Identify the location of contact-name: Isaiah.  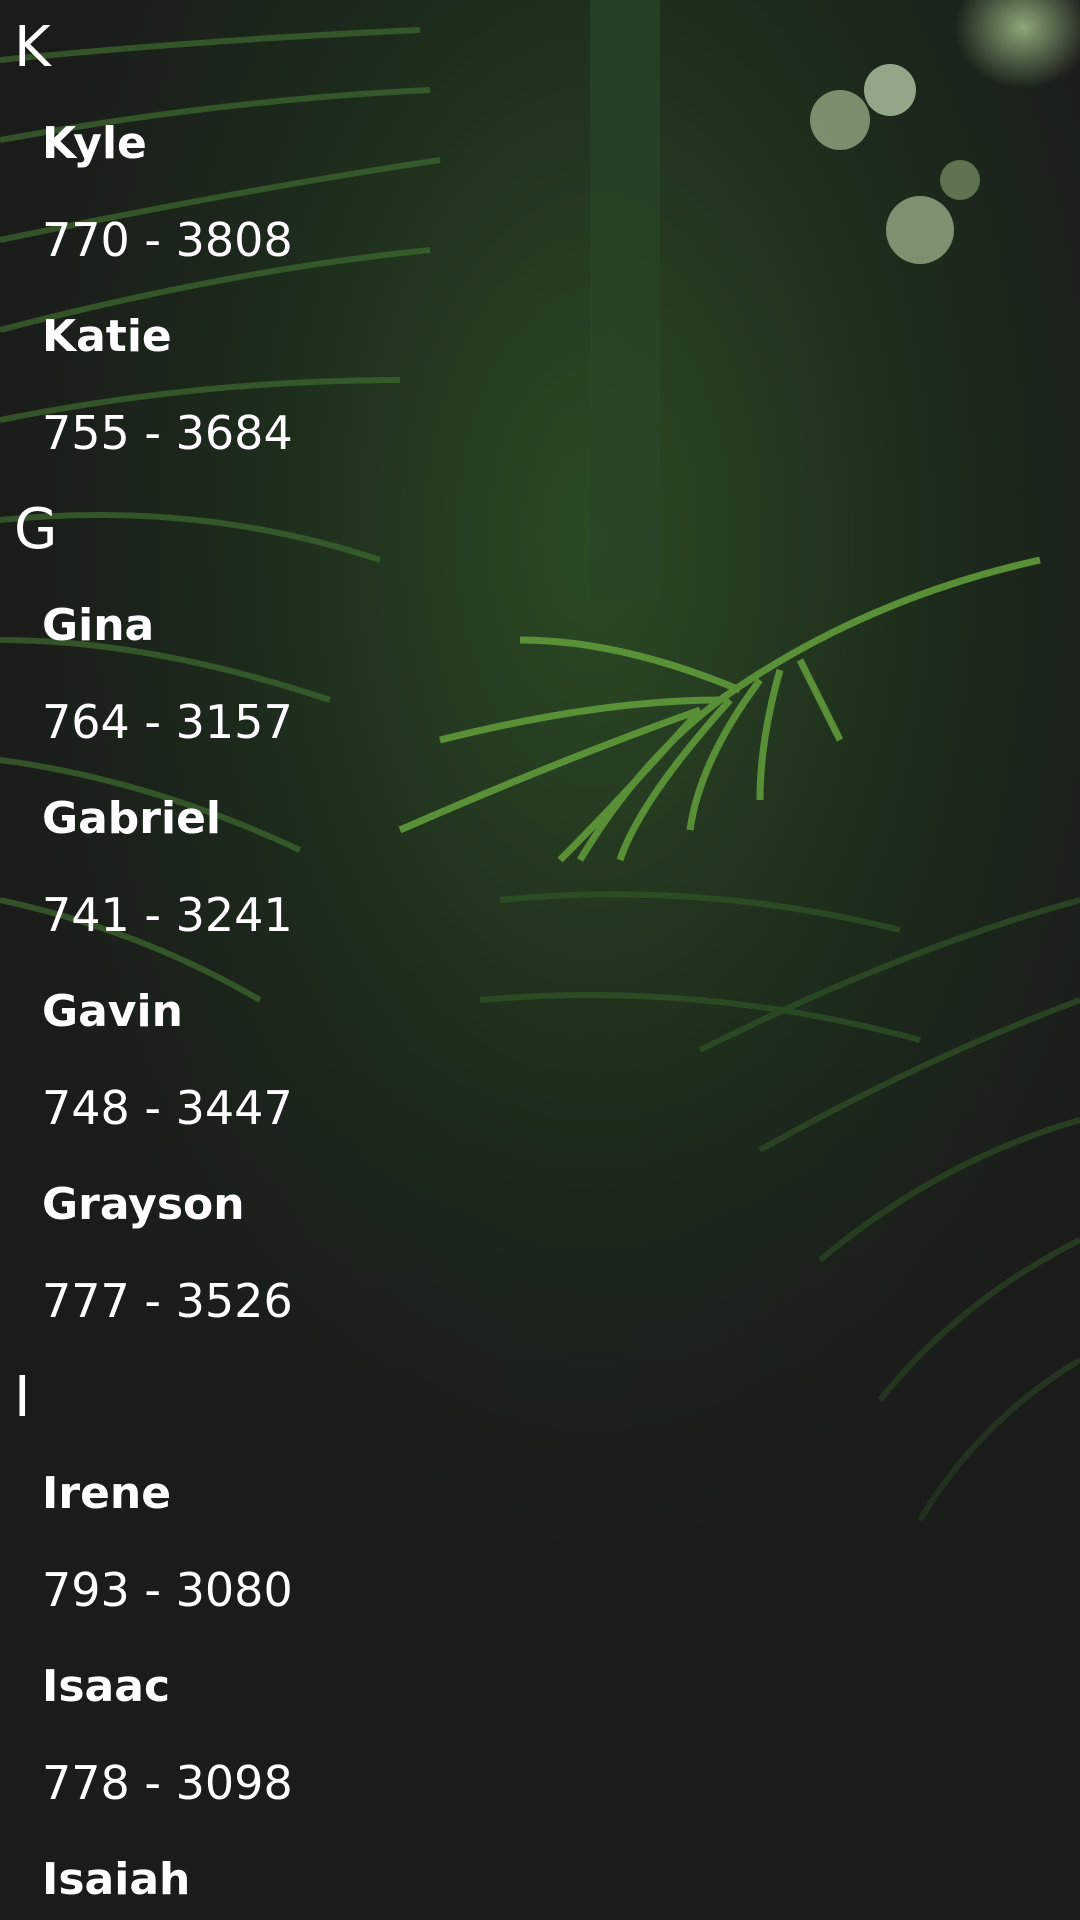
(116, 1879).